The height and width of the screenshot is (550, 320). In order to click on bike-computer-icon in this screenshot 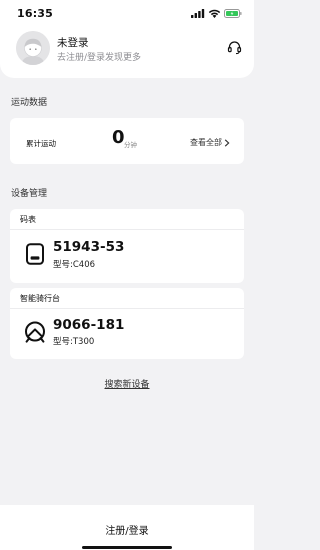, I will do `click(35, 254)`.